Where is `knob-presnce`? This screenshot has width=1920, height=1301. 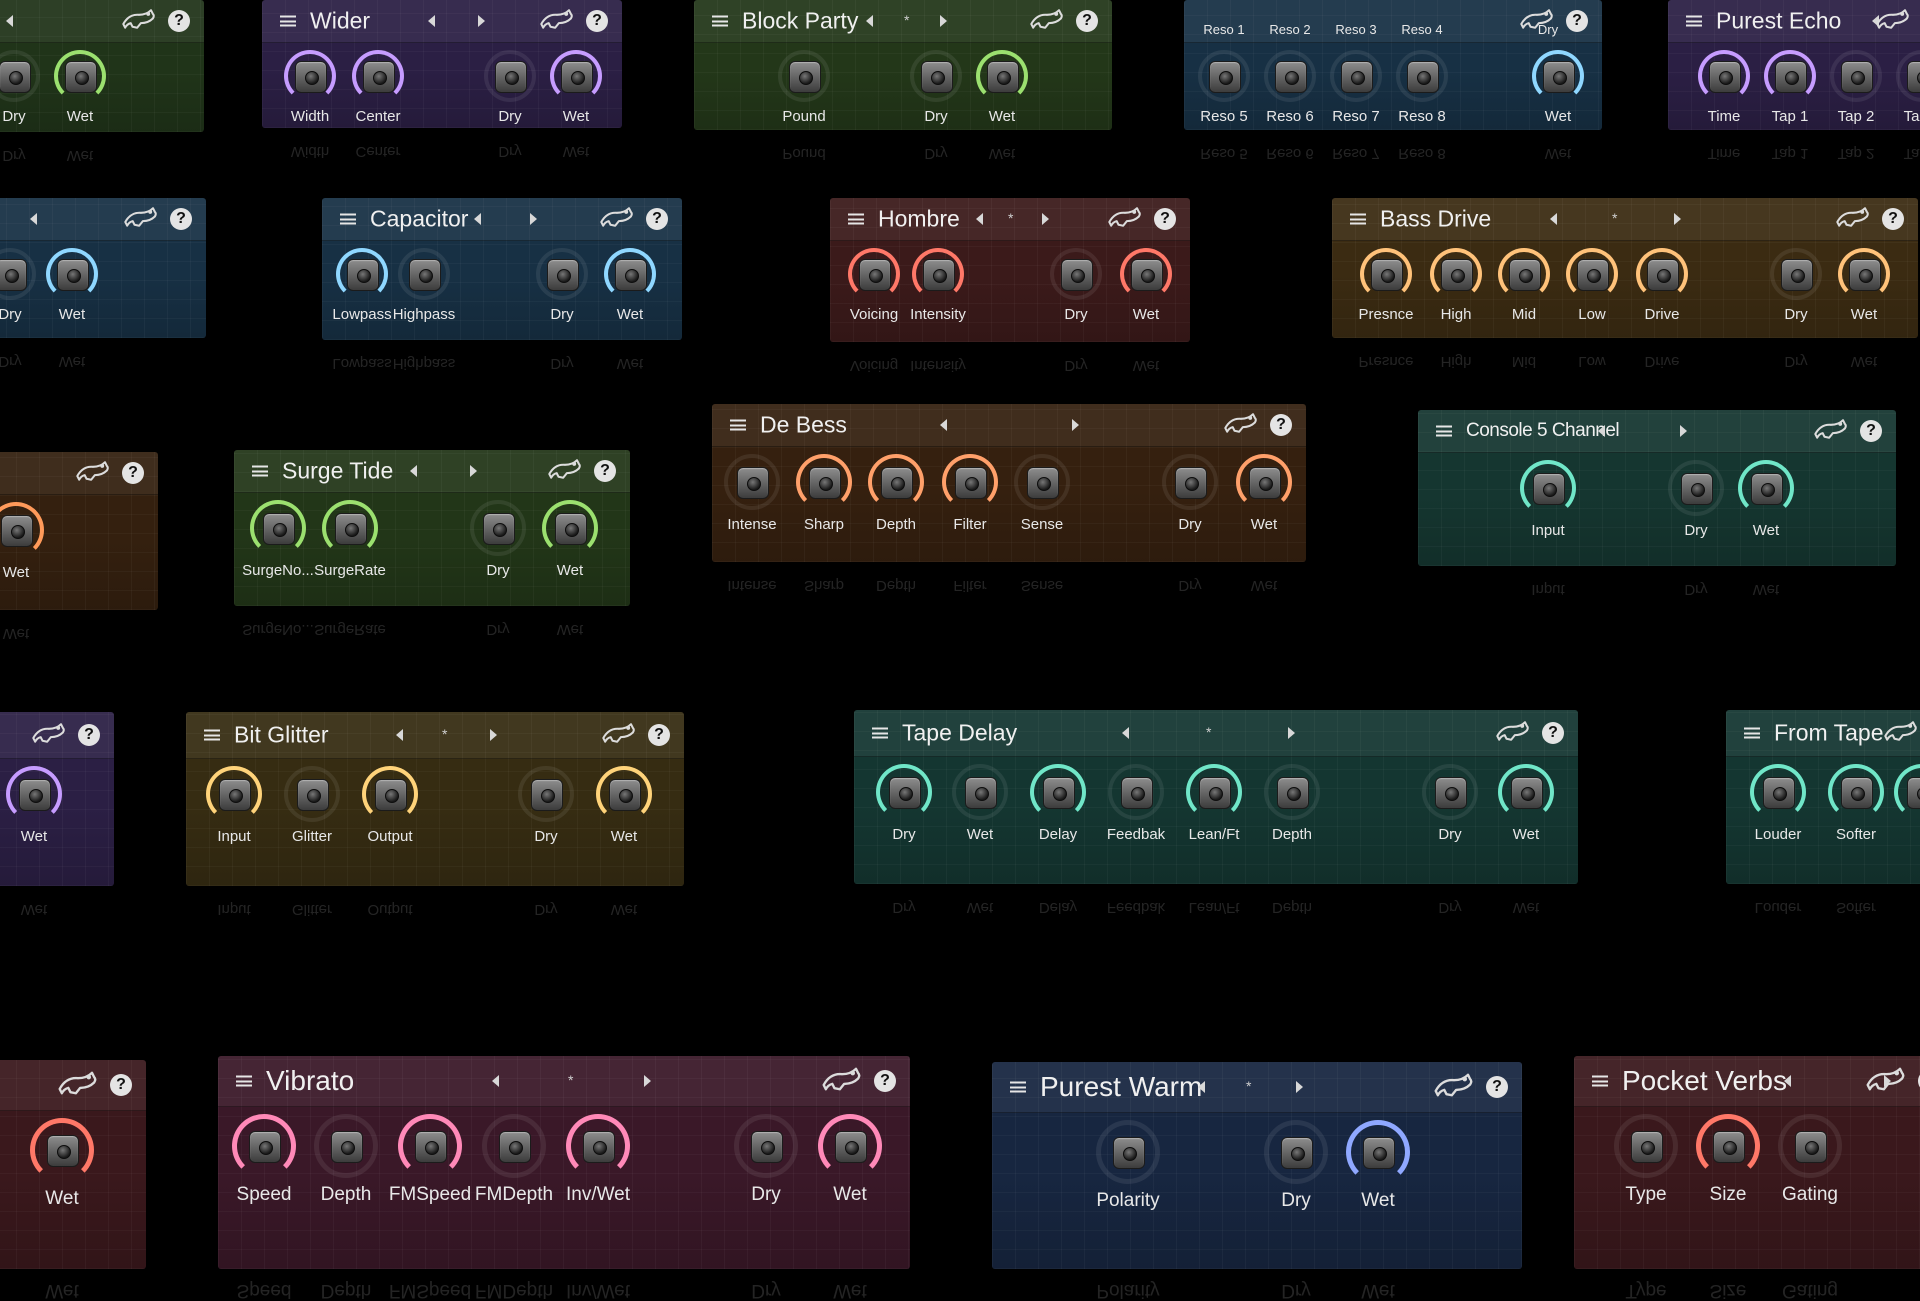 knob-presnce is located at coordinates (1386, 274).